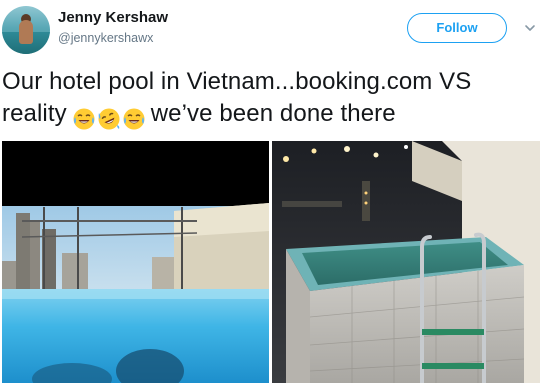 The height and width of the screenshot is (383, 540). Describe the element at coordinates (457, 28) in the screenshot. I see `follow-button: Follow` at that location.